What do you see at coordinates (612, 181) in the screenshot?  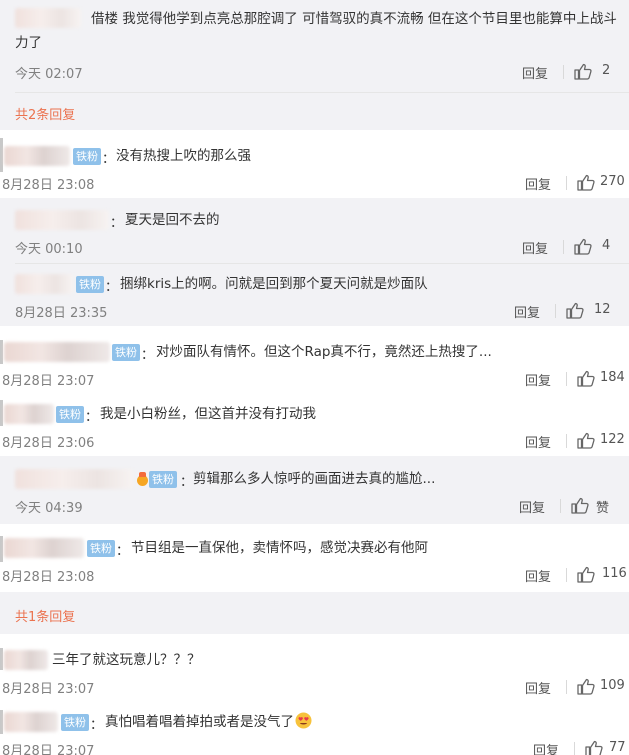 I see `like-count: 270` at bounding box center [612, 181].